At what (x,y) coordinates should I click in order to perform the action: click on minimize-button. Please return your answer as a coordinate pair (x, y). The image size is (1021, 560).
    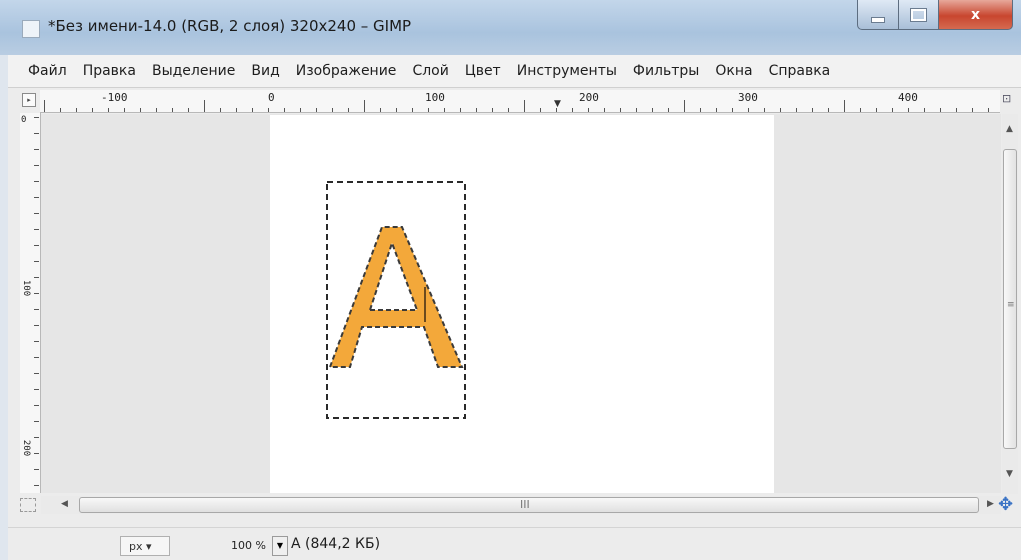
    Looking at the image, I should click on (878, 15).